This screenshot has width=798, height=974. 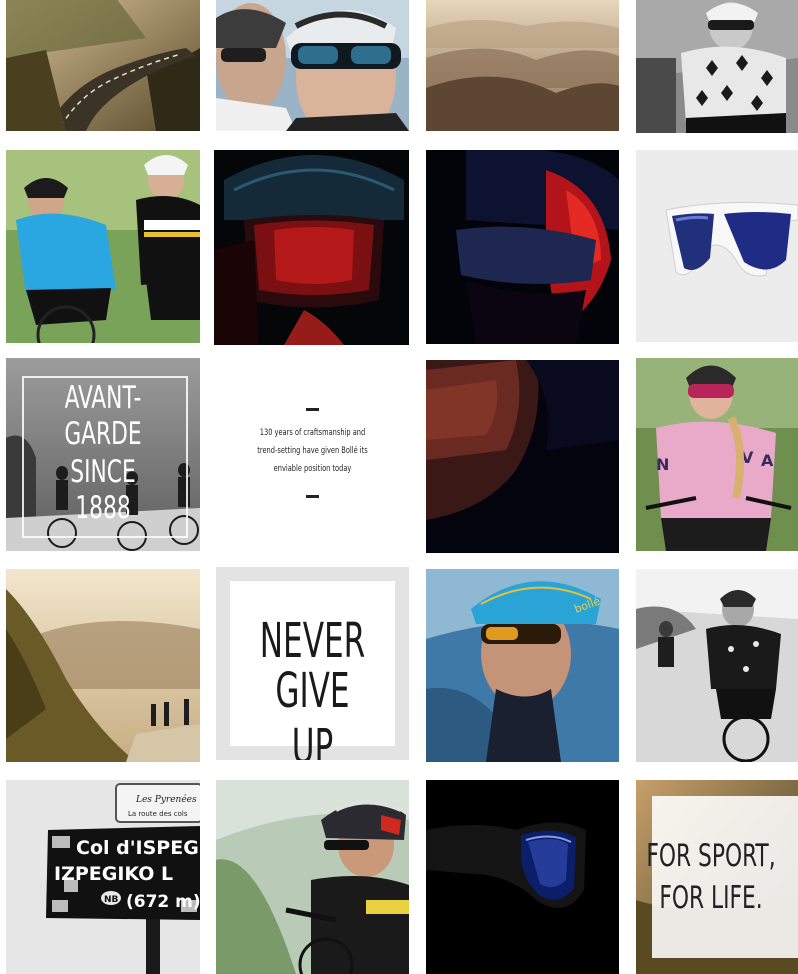 I want to click on dark-sunglasses-photo, so click(x=522, y=877).